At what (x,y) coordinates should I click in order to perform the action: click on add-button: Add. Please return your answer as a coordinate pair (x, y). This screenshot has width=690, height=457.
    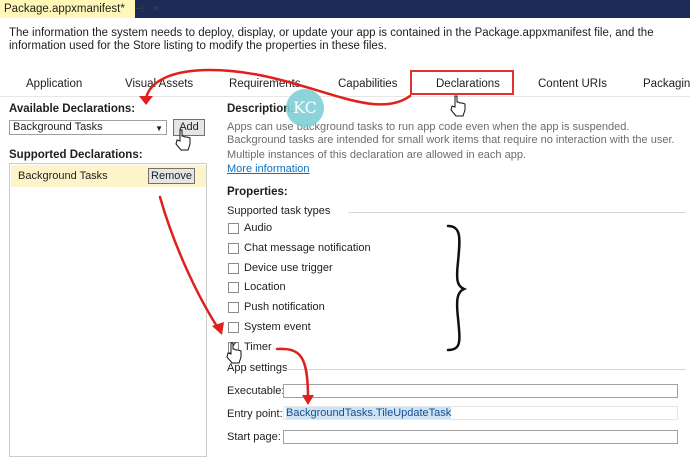
    Looking at the image, I should click on (189, 127).